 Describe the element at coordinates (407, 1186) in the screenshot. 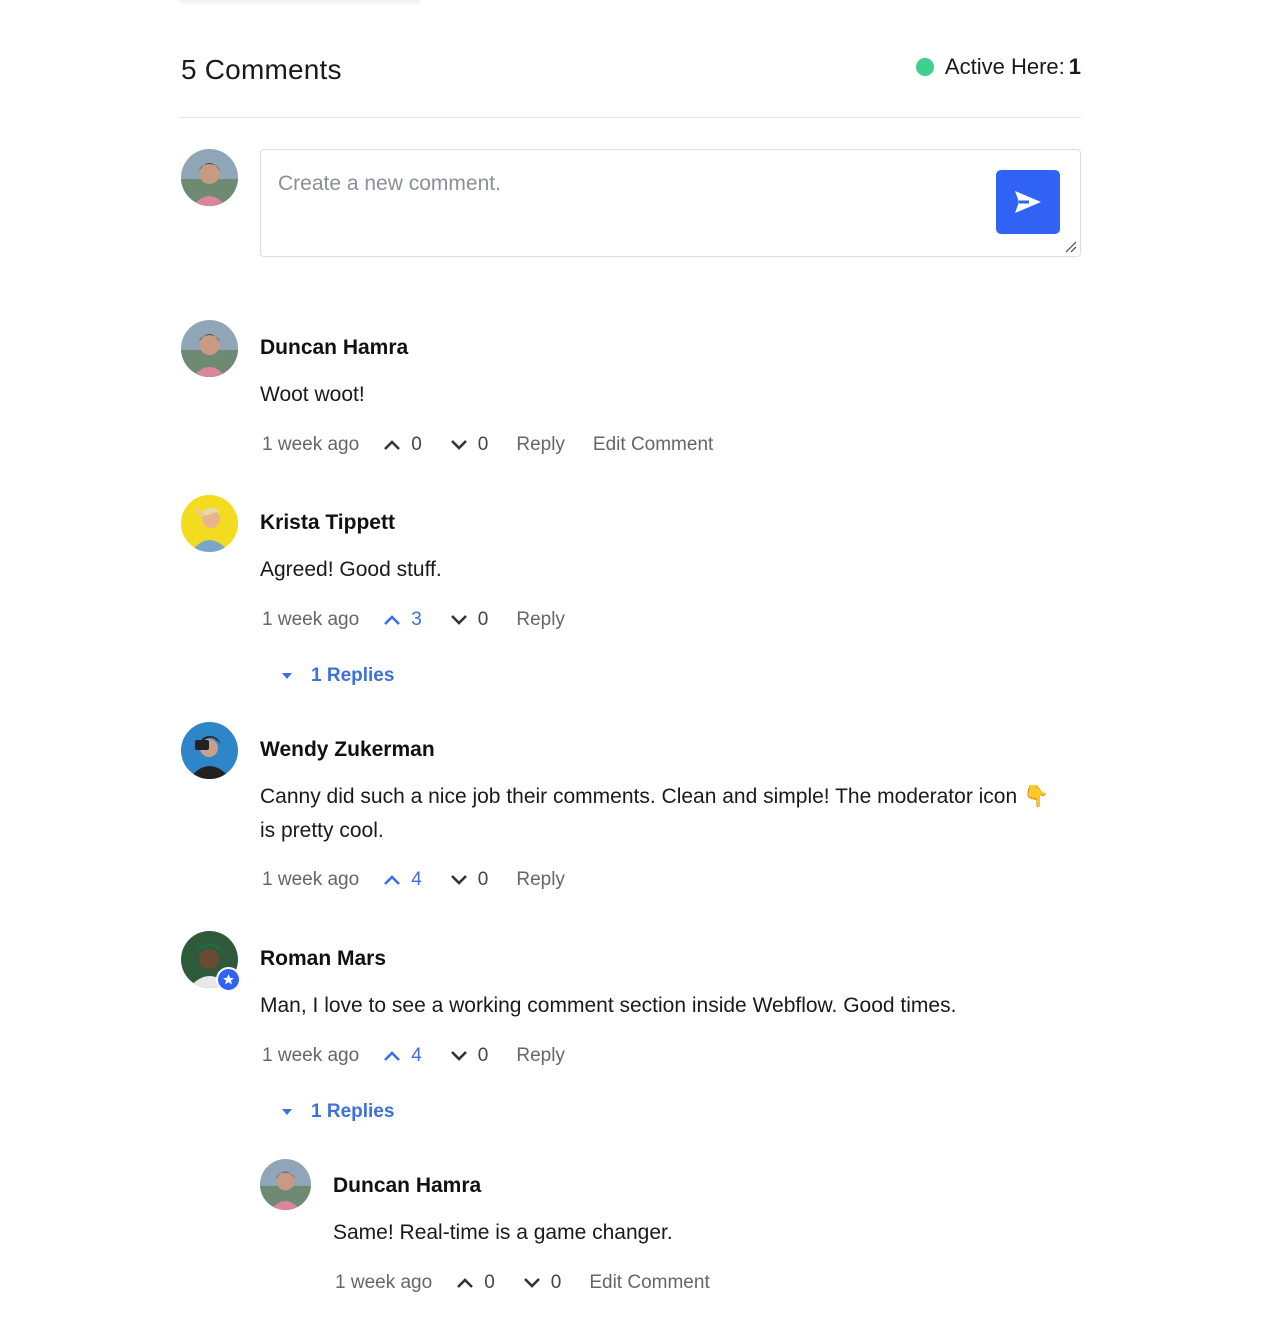

I see `reply-author: Duncan Hamra` at that location.